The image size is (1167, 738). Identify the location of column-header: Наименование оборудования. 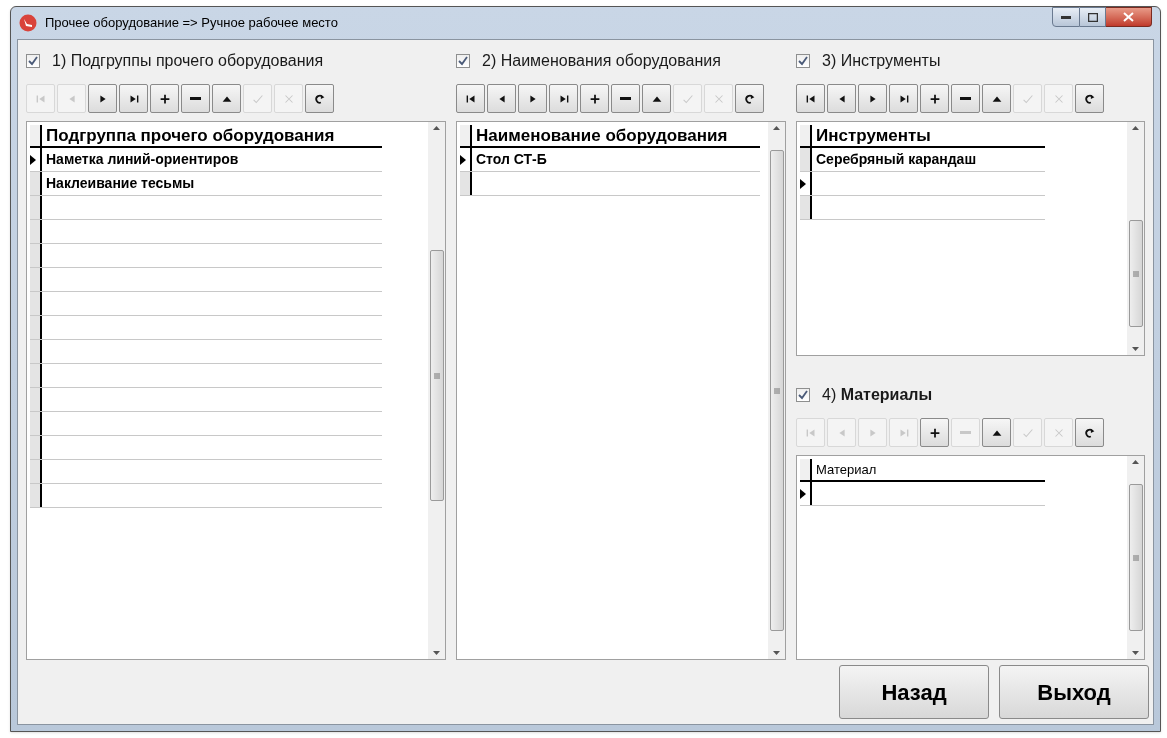
(602, 135).